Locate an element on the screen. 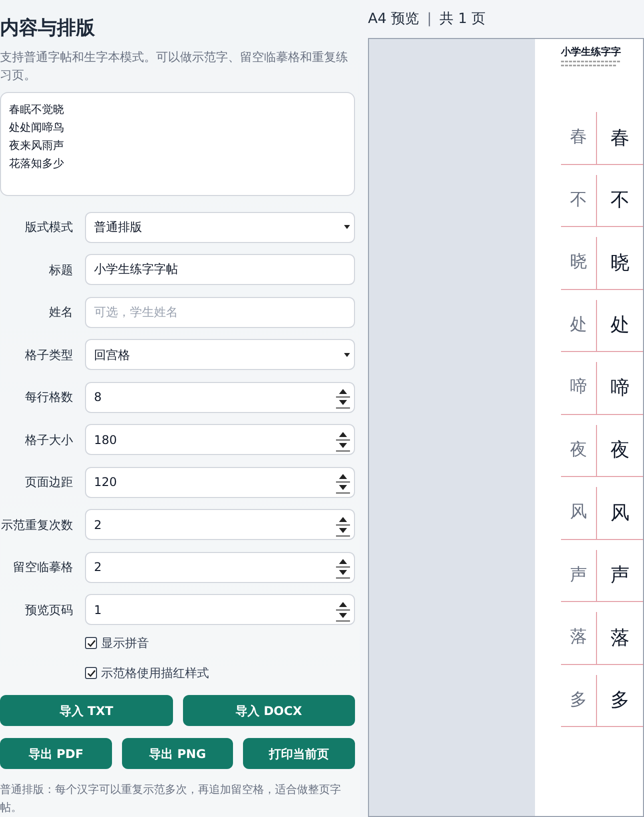  field-label: 格子大小 is located at coordinates (48, 440).